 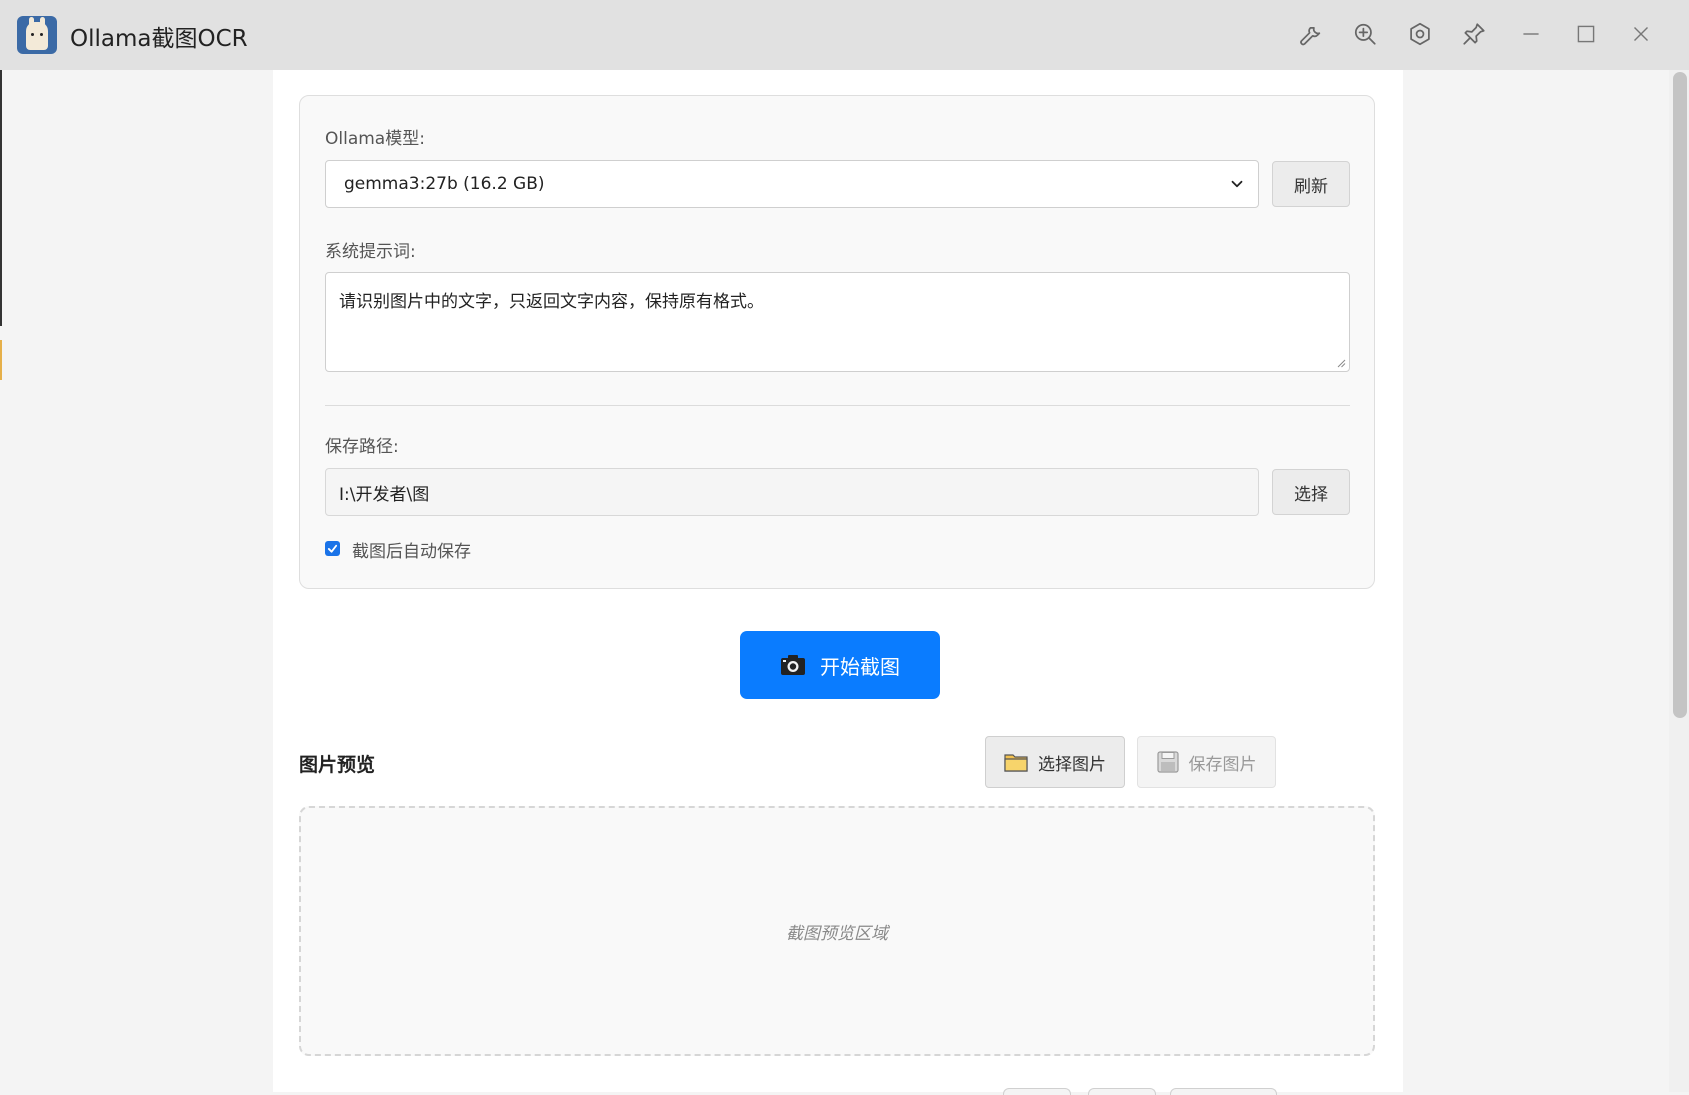 I want to click on preview-area: 截图预览区域, so click(x=837, y=931).